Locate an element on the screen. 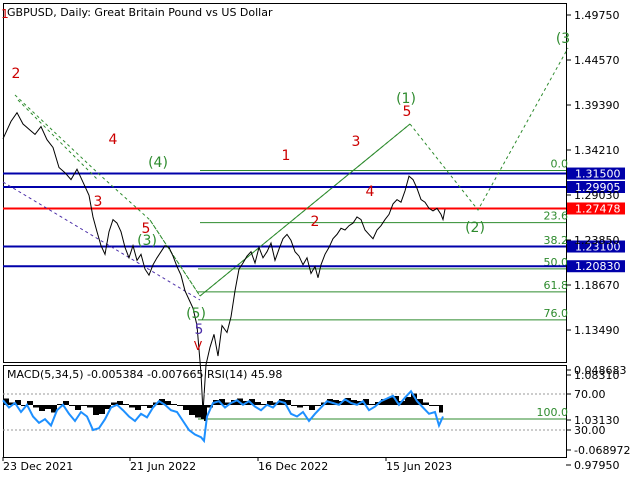  wave-label: V is located at coordinates (198, 346).